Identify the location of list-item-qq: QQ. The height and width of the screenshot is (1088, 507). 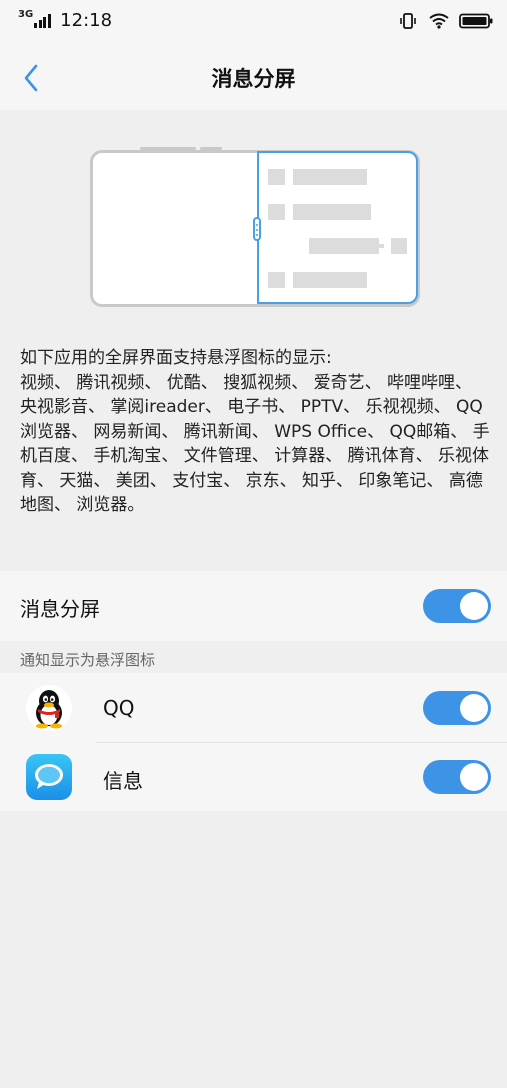
(253, 708).